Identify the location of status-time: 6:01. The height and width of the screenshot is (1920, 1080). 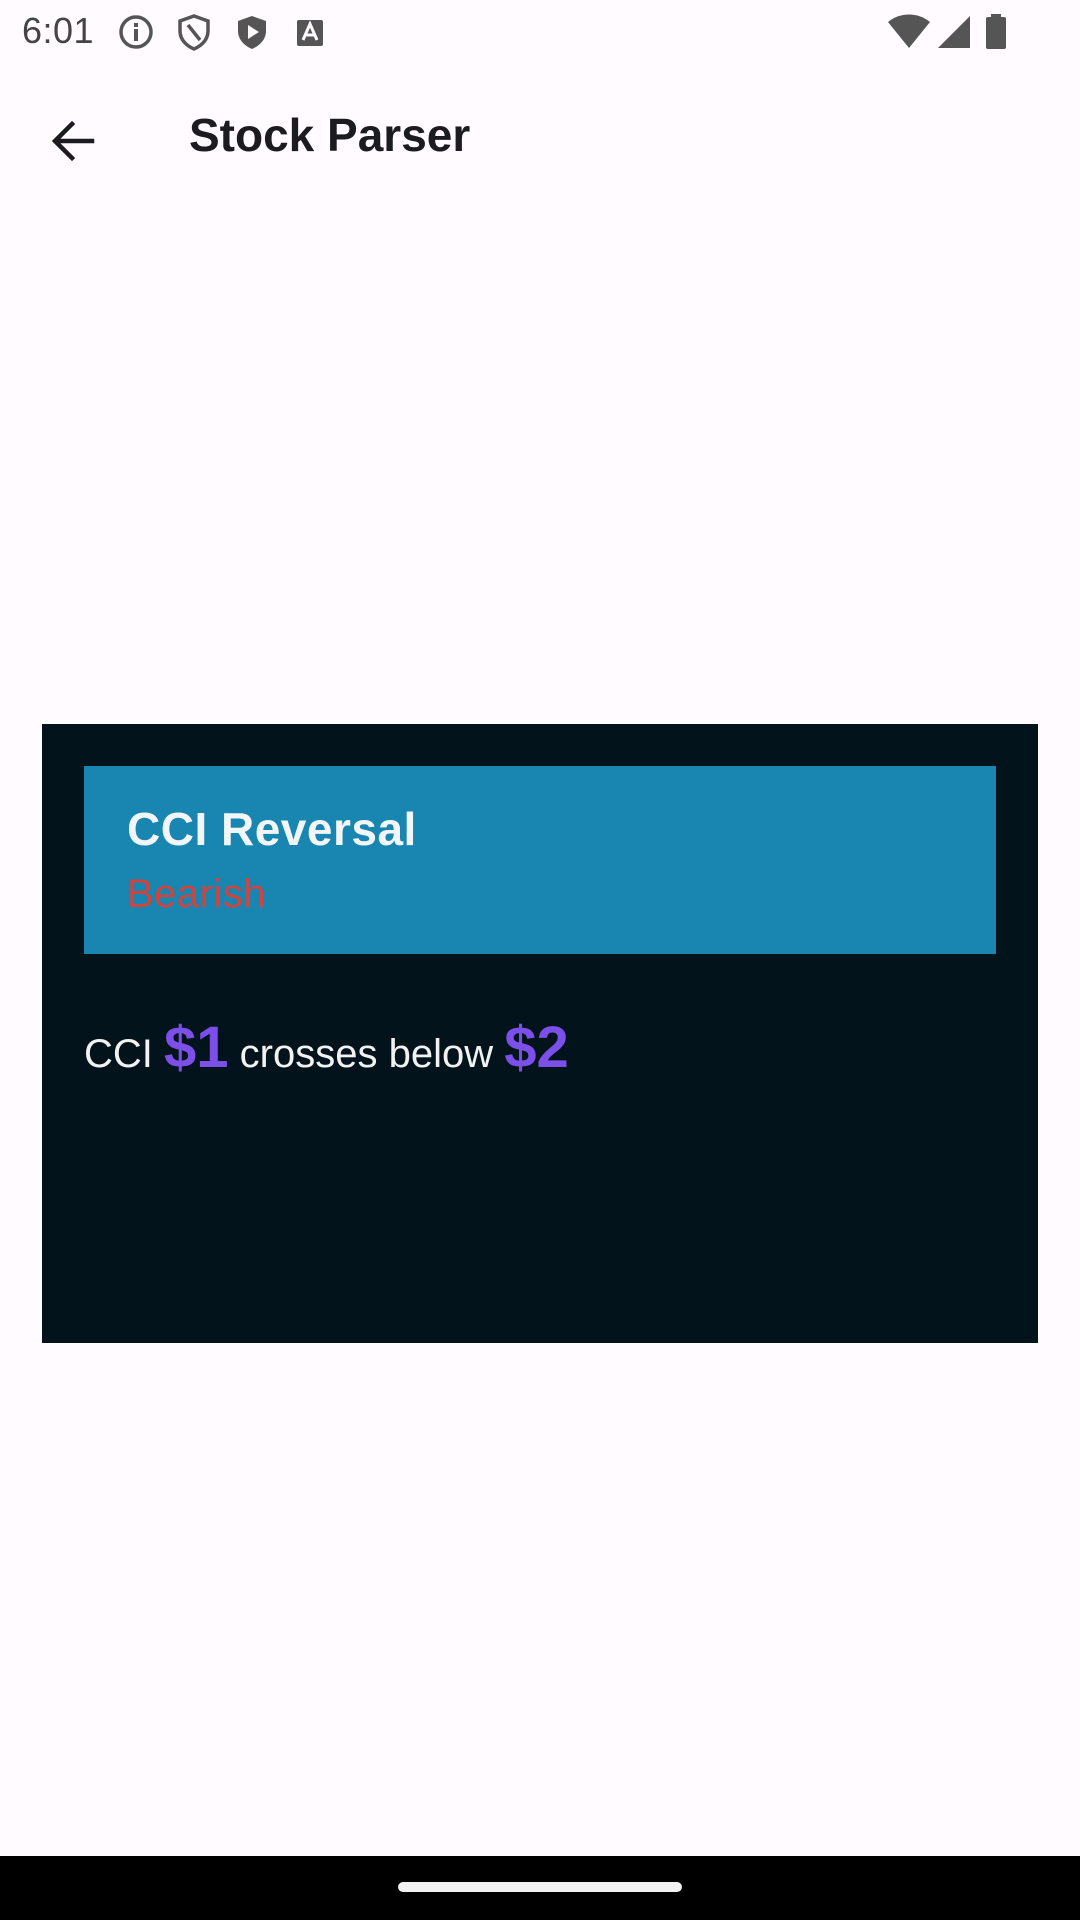
(58, 30).